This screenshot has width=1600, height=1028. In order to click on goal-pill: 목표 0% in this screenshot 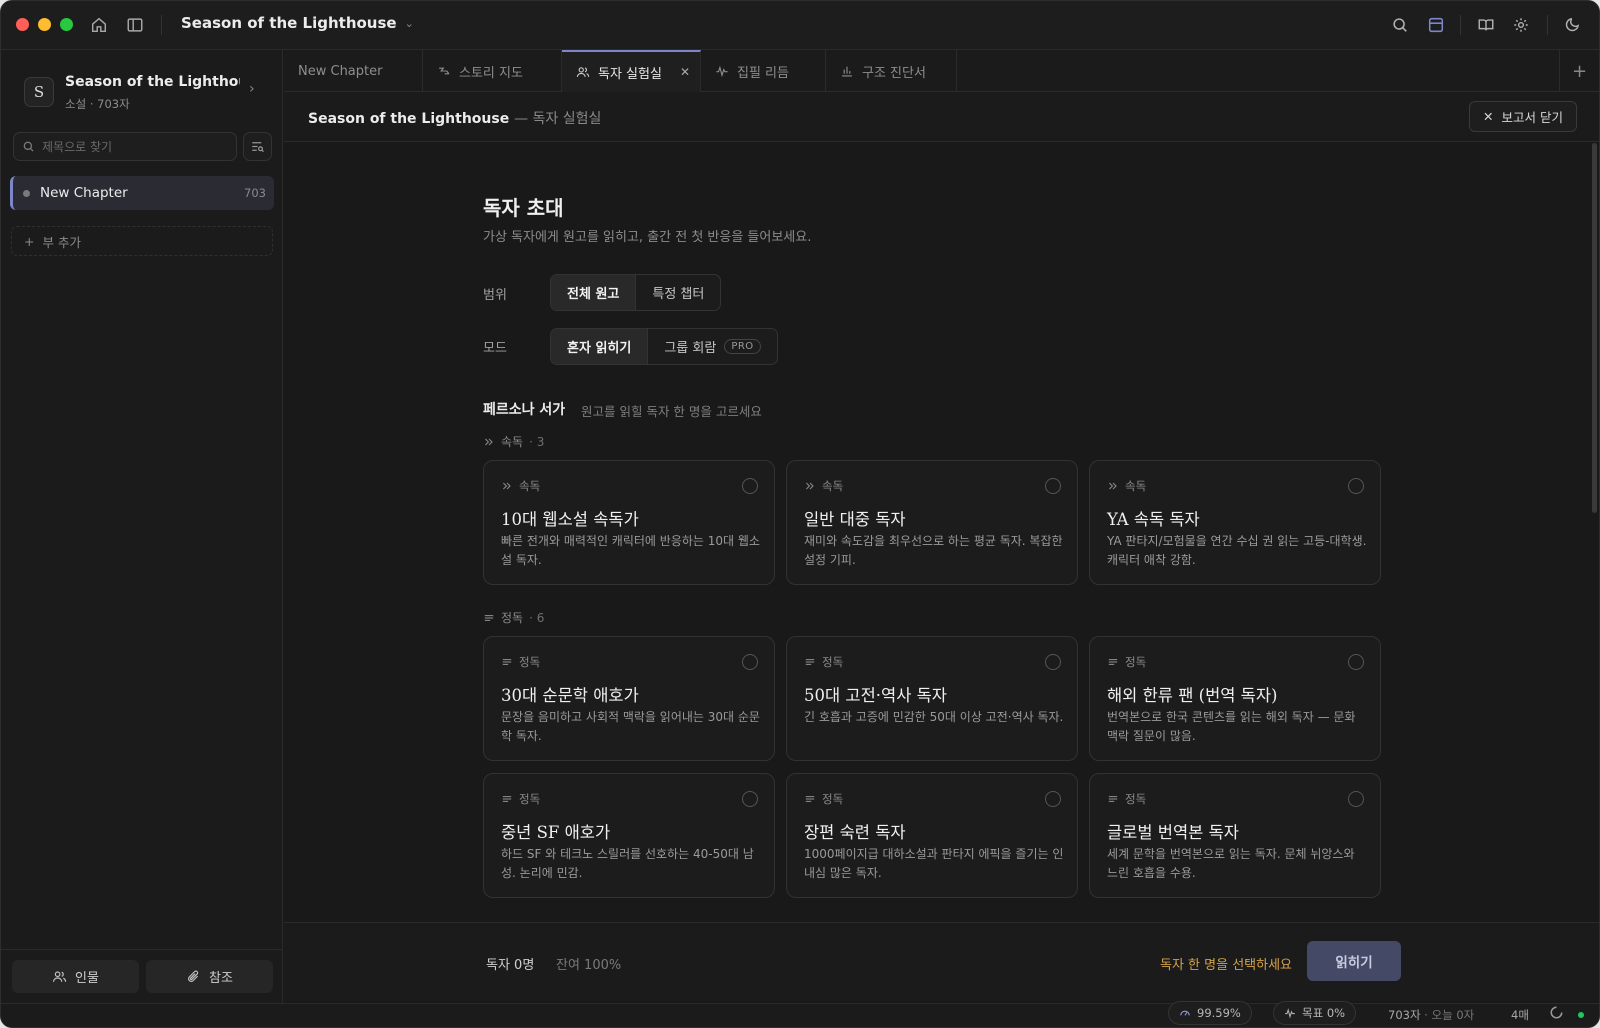, I will do `click(1315, 1013)`.